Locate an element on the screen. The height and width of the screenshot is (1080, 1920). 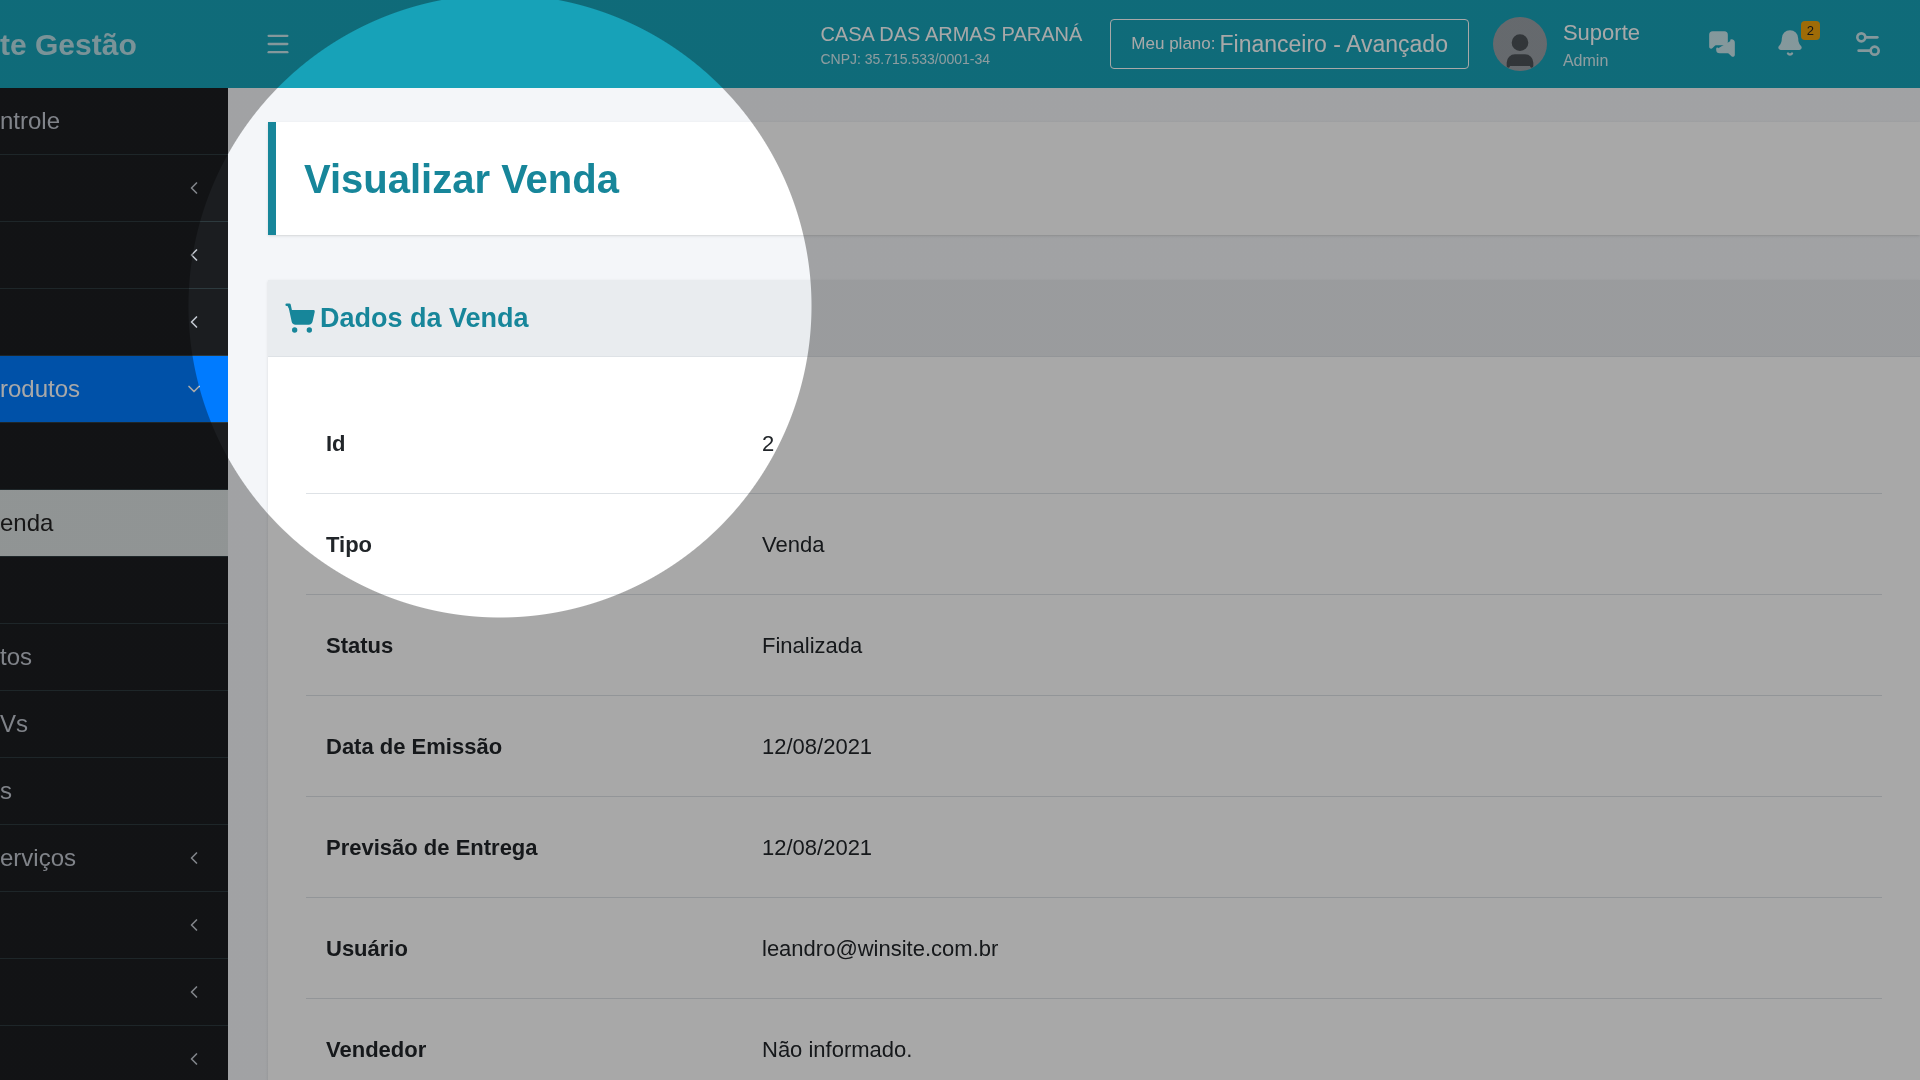
chat-icon is located at coordinates (1722, 44).